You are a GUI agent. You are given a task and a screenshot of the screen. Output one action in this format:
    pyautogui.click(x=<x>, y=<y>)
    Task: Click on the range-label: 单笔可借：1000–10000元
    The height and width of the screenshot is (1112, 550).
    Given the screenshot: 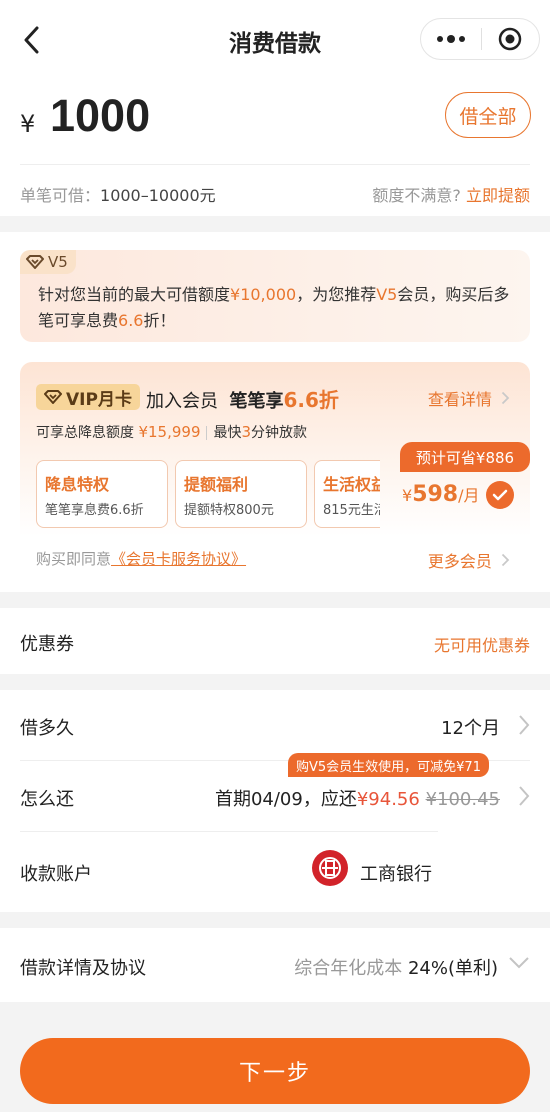 What is the action you would take?
    pyautogui.click(x=118, y=194)
    